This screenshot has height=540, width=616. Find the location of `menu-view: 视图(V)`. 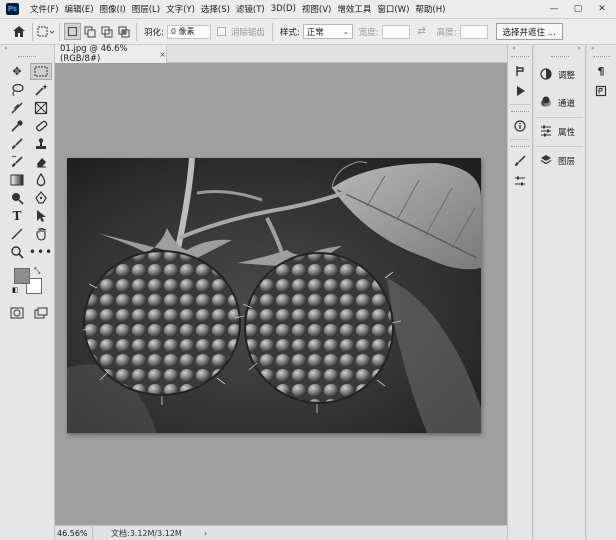

menu-view: 视图(V) is located at coordinates (316, 9).